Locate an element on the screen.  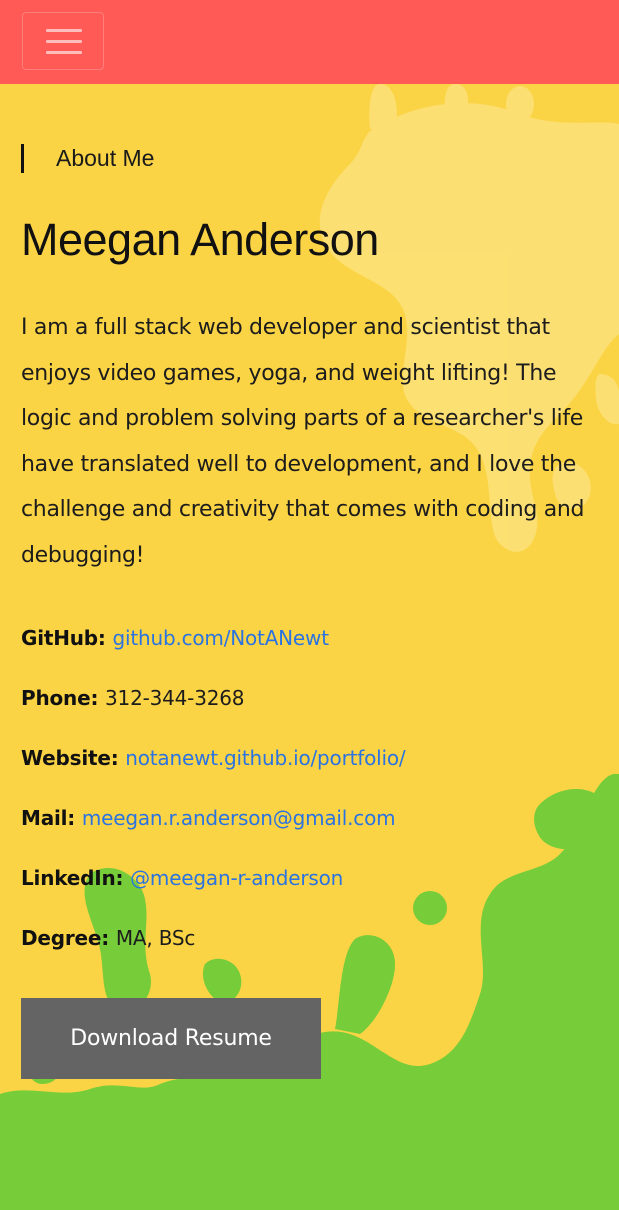
info-row-degree: Degree: MA, BSc is located at coordinates (108, 938).